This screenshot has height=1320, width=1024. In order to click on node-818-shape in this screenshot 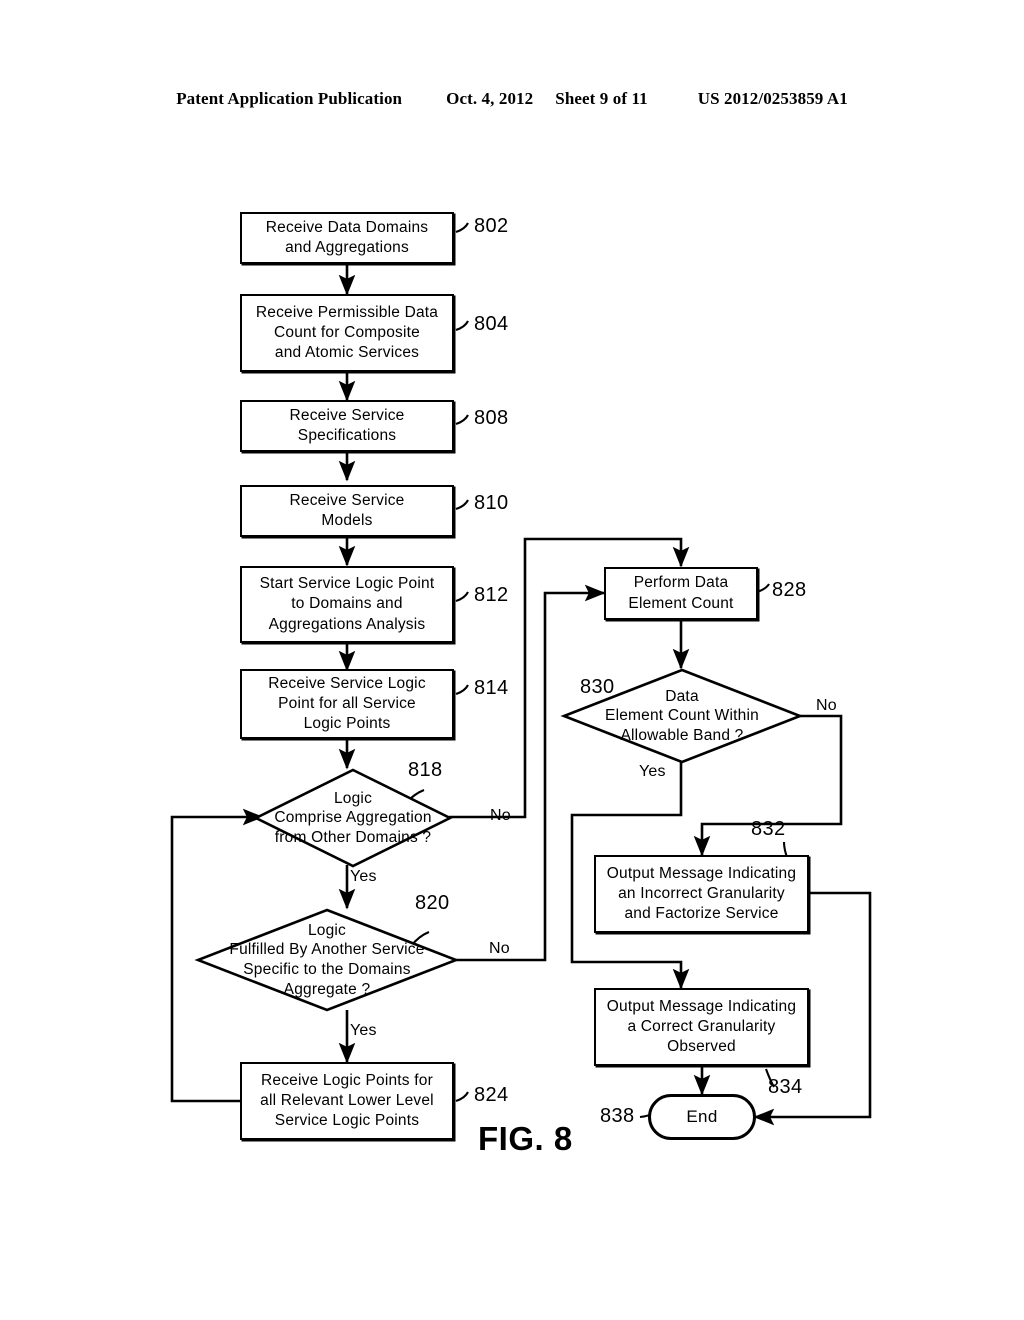, I will do `click(353, 818)`.